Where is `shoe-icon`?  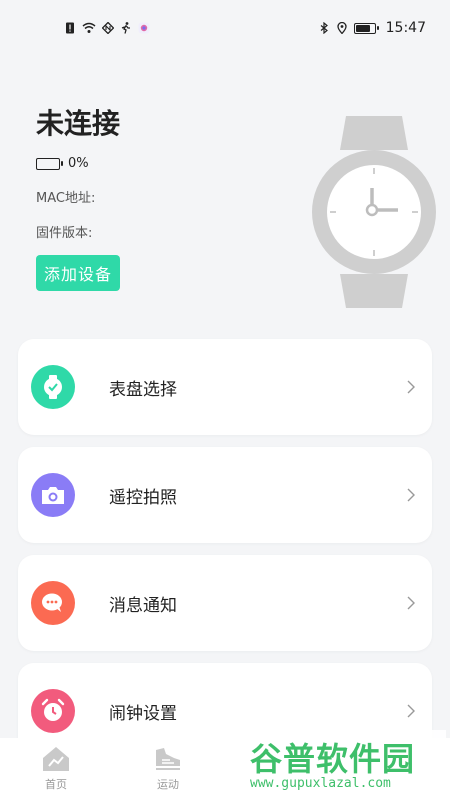 shoe-icon is located at coordinates (168, 759).